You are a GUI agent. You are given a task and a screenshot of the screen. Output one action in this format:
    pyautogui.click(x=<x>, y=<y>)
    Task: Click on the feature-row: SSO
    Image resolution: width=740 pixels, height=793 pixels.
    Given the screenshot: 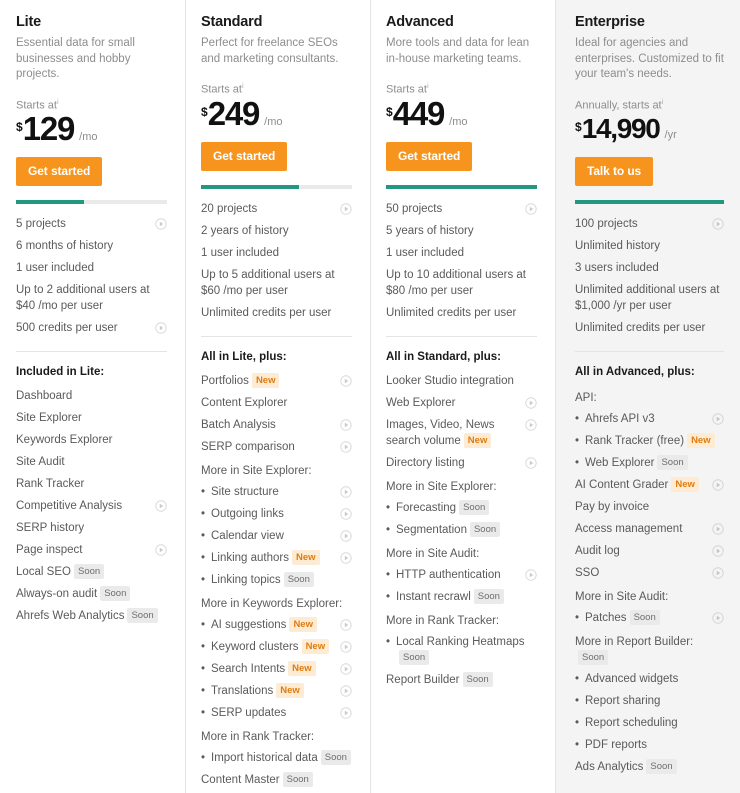 What is the action you would take?
    pyautogui.click(x=649, y=573)
    